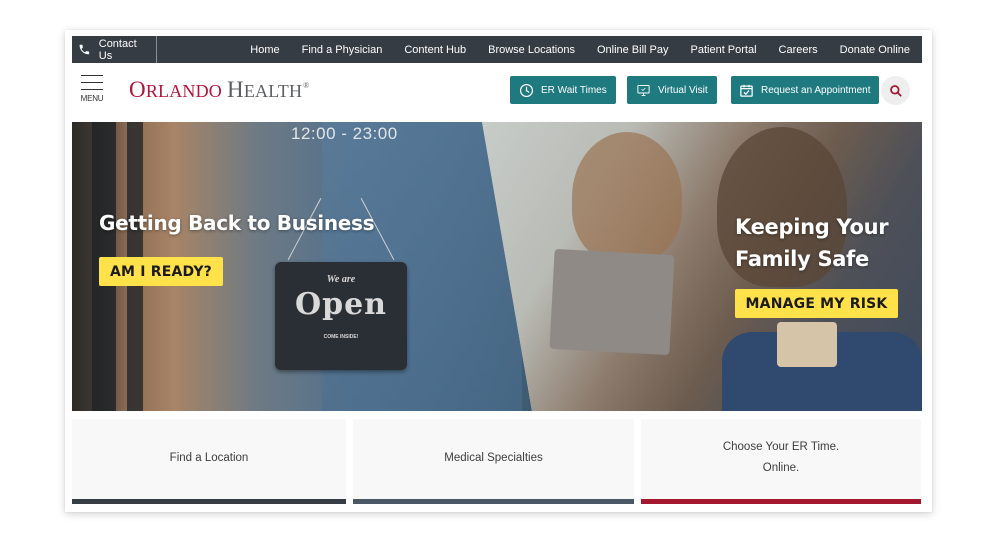  What do you see at coordinates (237, 223) in the screenshot?
I see `hero-left-title: Getting Back to Business` at bounding box center [237, 223].